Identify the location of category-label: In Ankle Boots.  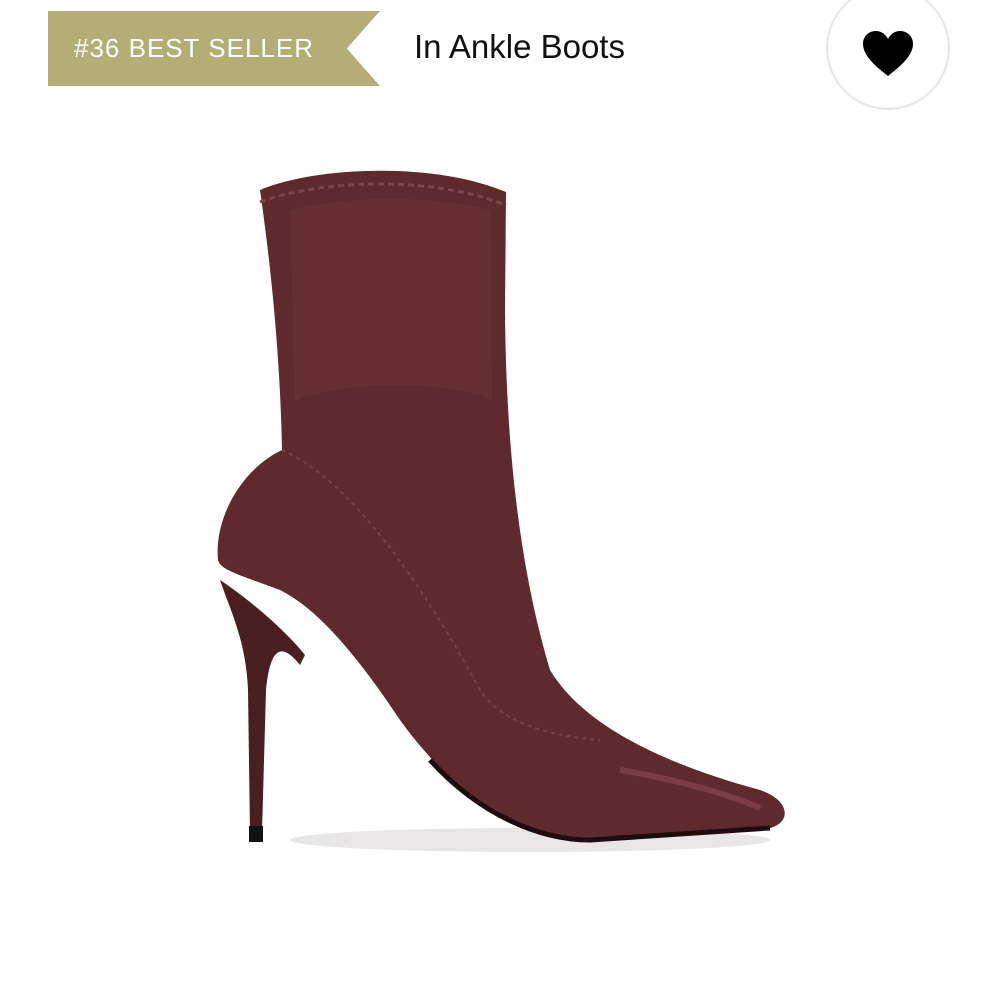
(519, 46).